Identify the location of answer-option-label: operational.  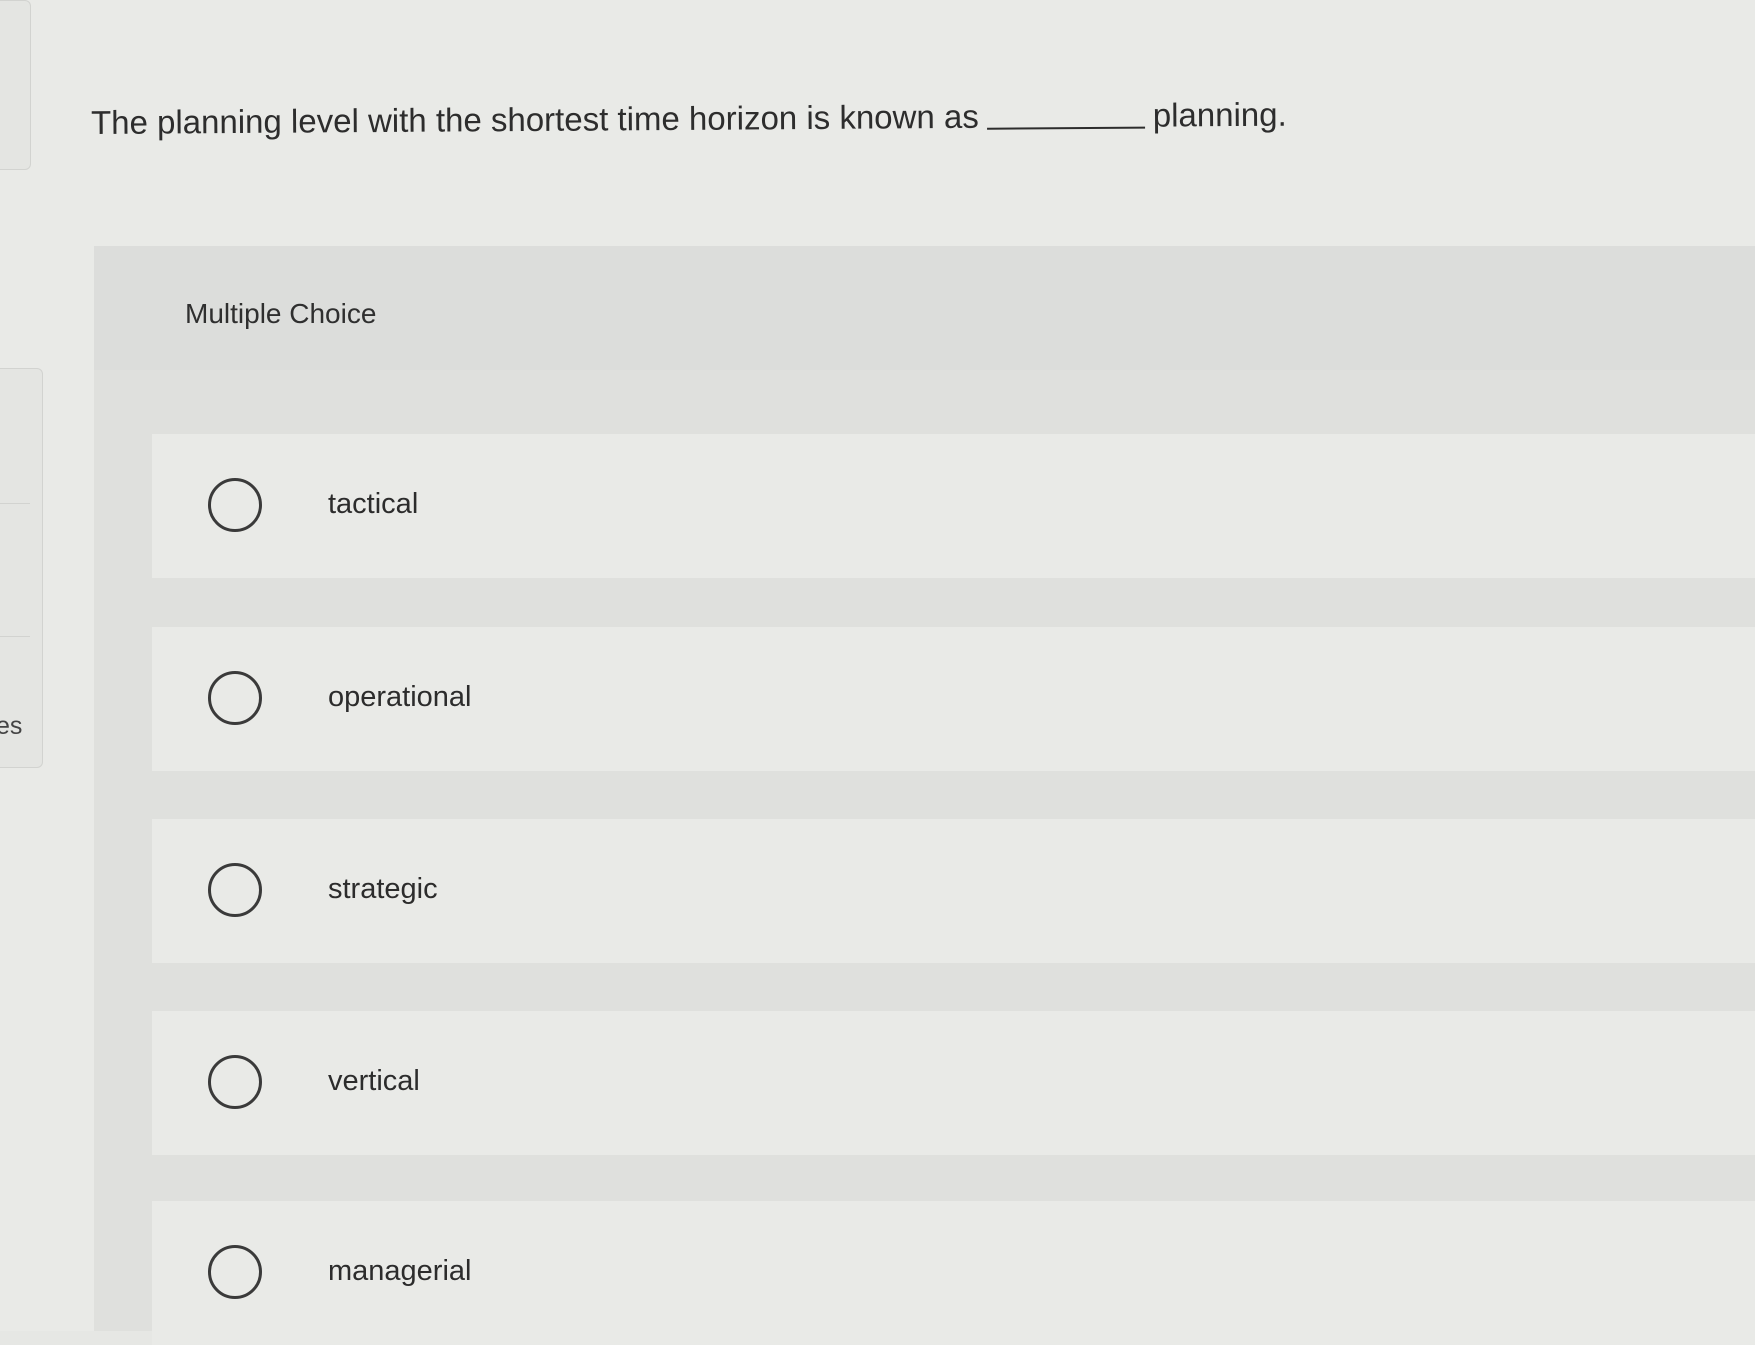
(400, 697).